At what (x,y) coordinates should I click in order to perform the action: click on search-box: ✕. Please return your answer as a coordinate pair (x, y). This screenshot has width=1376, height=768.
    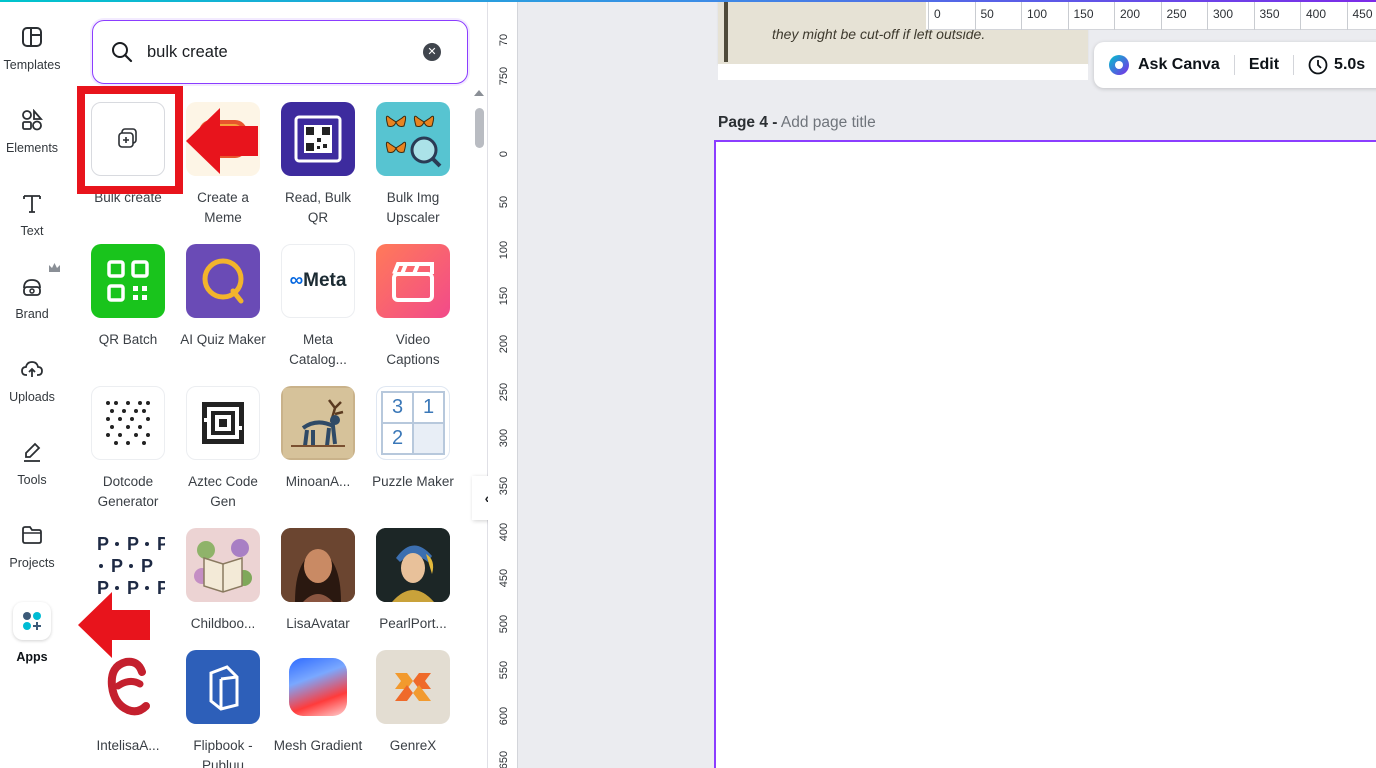
    Looking at the image, I should click on (280, 52).